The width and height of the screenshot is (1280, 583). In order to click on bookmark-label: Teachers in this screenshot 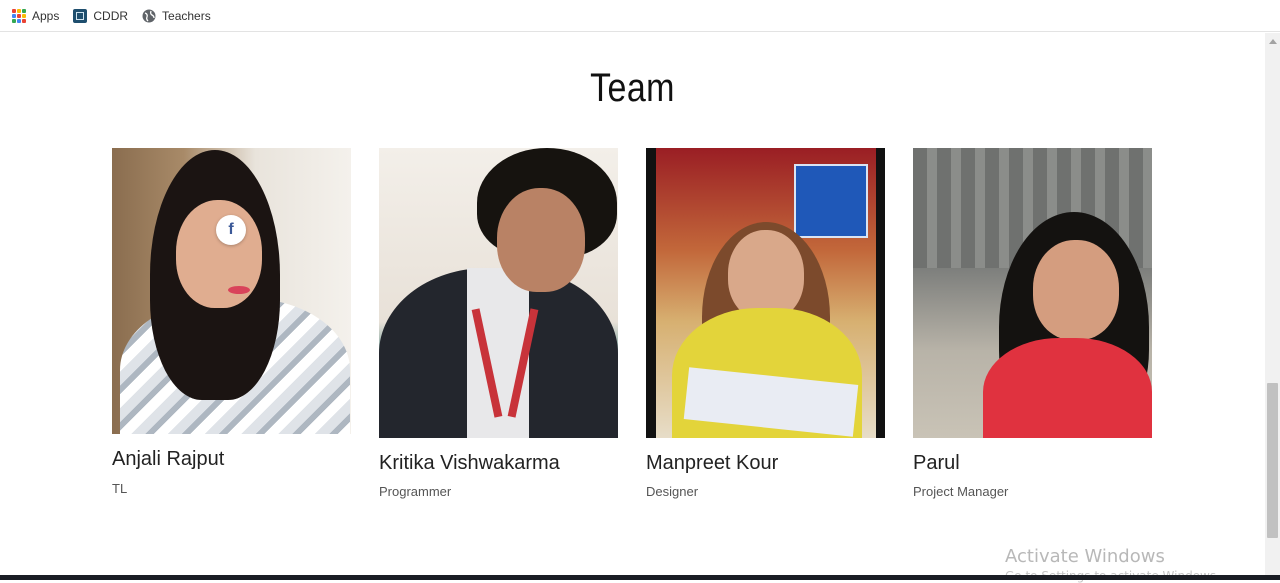, I will do `click(186, 15)`.